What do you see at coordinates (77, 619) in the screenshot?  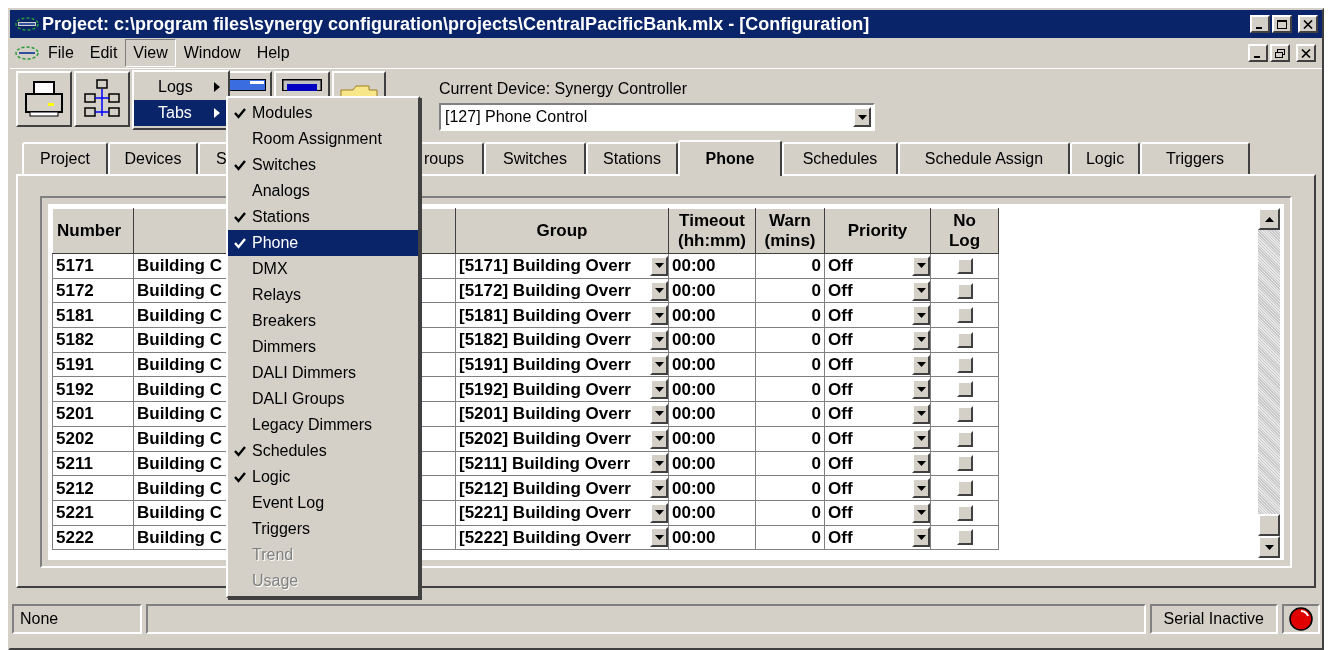 I see `status-text: None` at bounding box center [77, 619].